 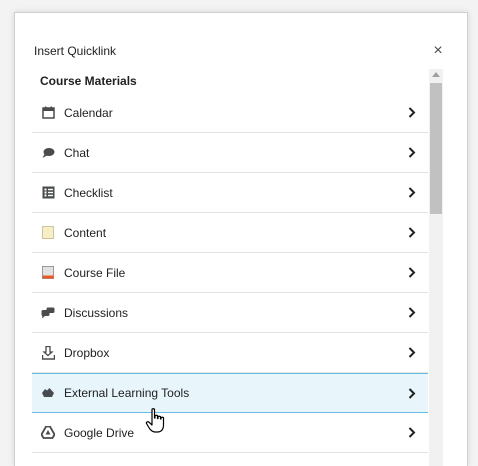 What do you see at coordinates (85, 232) in the screenshot?
I see `list-item-label: Content` at bounding box center [85, 232].